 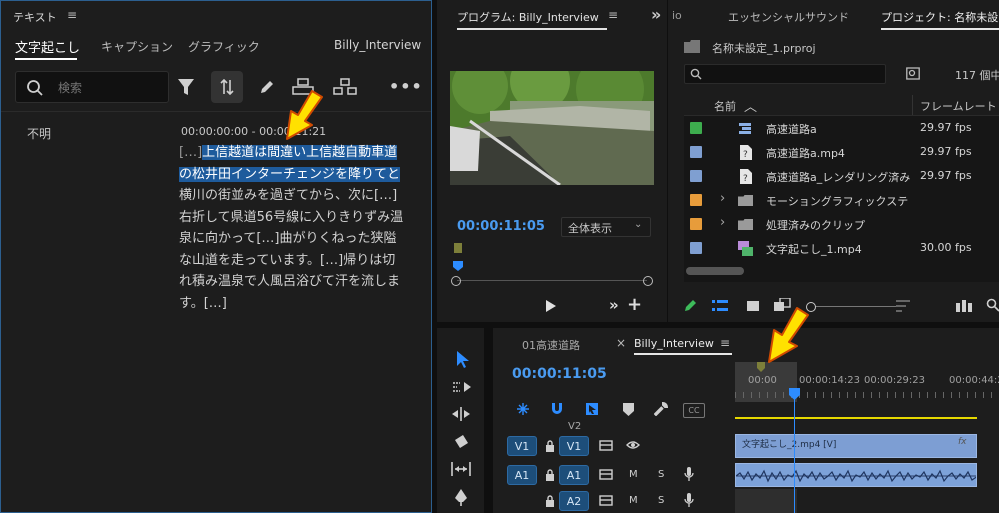 What do you see at coordinates (677, 15) in the screenshot?
I see `cut-tab: io` at bounding box center [677, 15].